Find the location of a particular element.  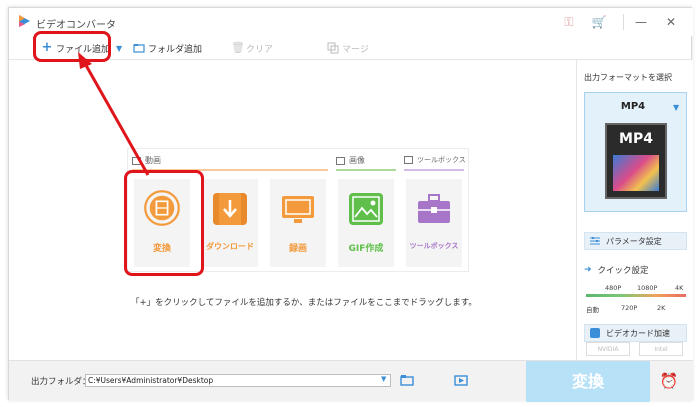

tile-gif-label: GIF作成 is located at coordinates (366, 249).